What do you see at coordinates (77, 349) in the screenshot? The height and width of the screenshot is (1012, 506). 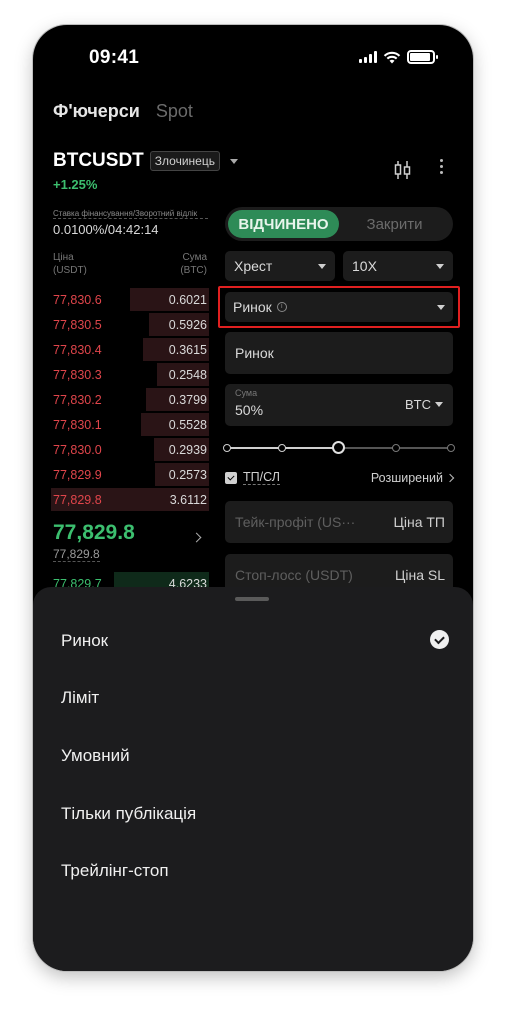 I see `orderbook-price: 77,830.4` at bounding box center [77, 349].